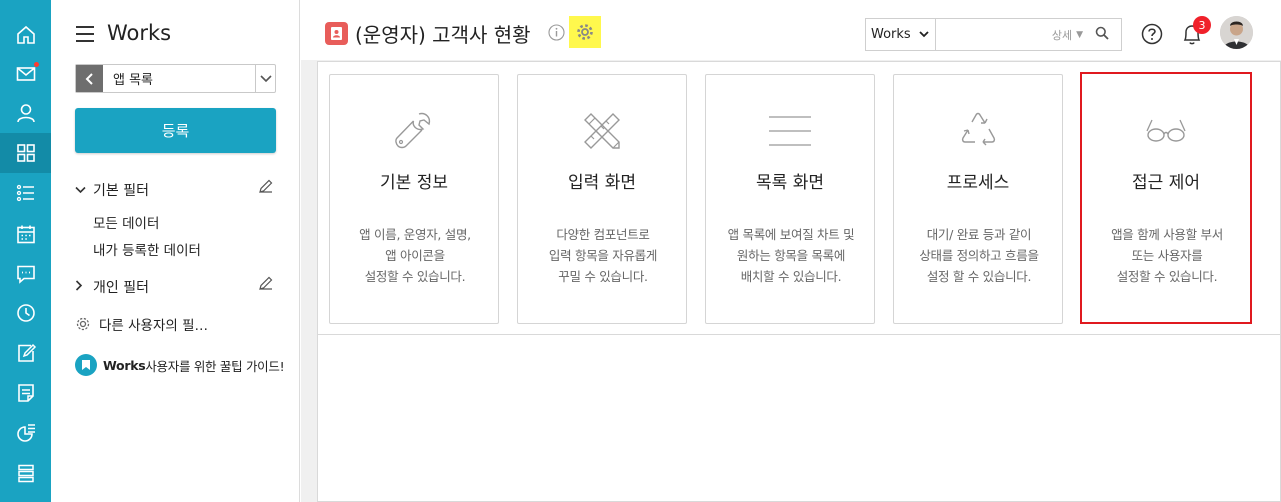 This screenshot has width=1281, height=502. I want to click on menu-icon, so click(85, 34).